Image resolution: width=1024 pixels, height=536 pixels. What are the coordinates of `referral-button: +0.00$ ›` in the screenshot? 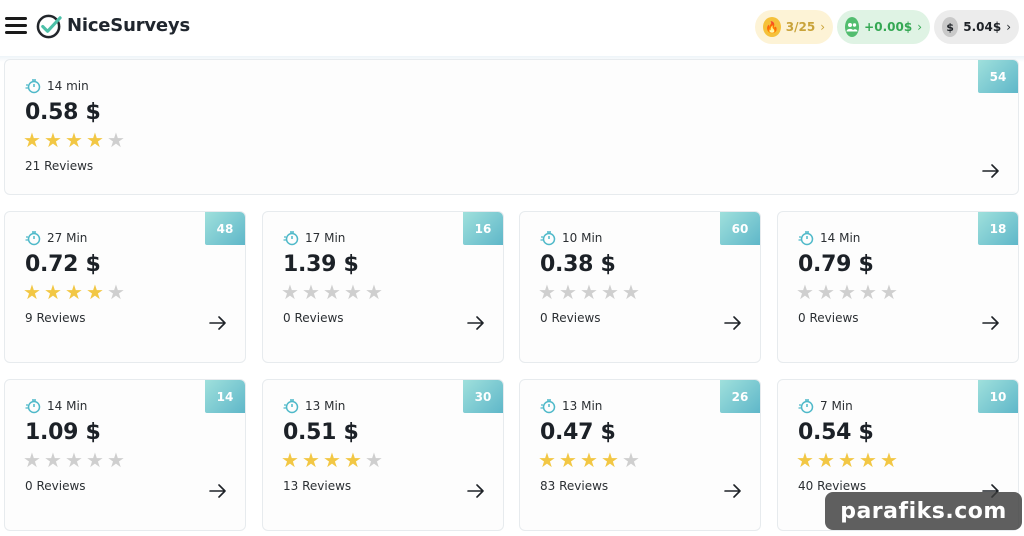 It's located at (883, 27).